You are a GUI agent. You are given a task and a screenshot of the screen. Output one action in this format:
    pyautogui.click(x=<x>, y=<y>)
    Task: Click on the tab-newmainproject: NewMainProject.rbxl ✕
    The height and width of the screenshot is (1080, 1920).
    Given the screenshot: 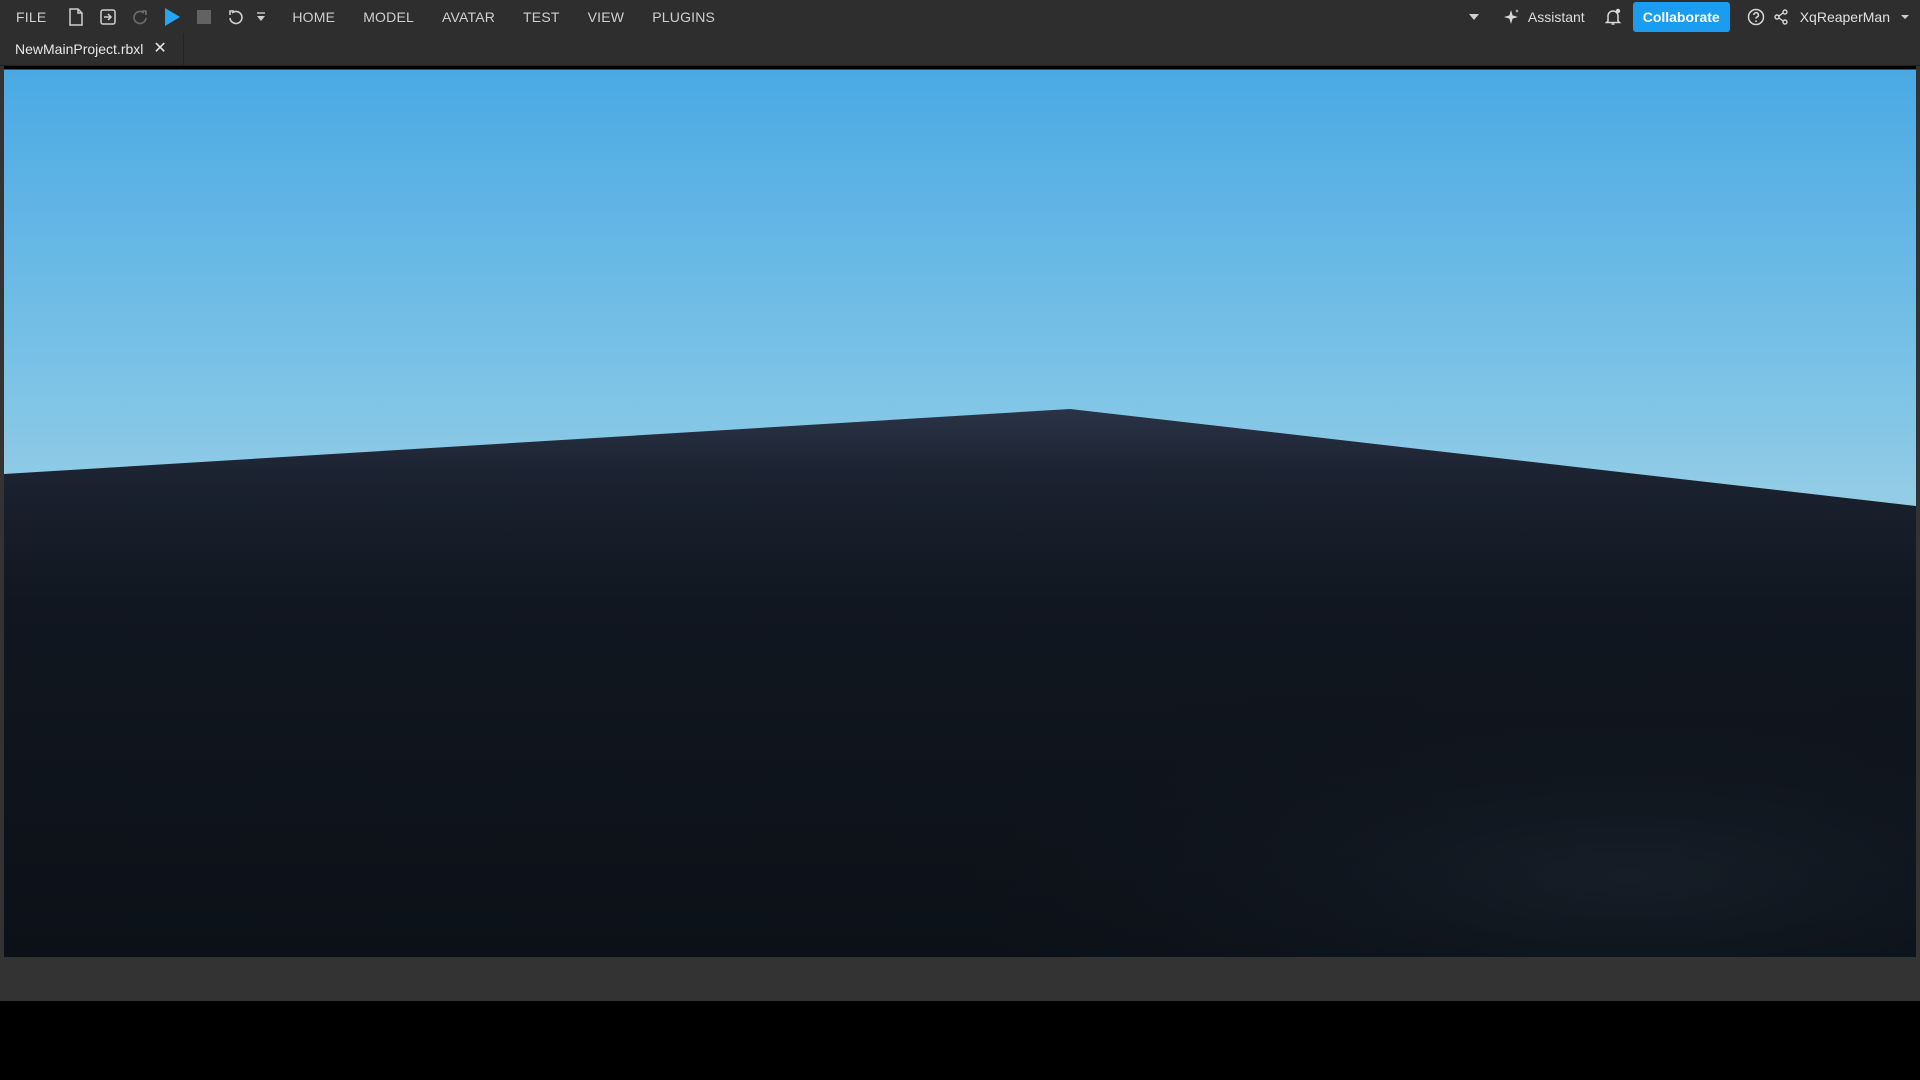 What is the action you would take?
    pyautogui.click(x=92, y=49)
    